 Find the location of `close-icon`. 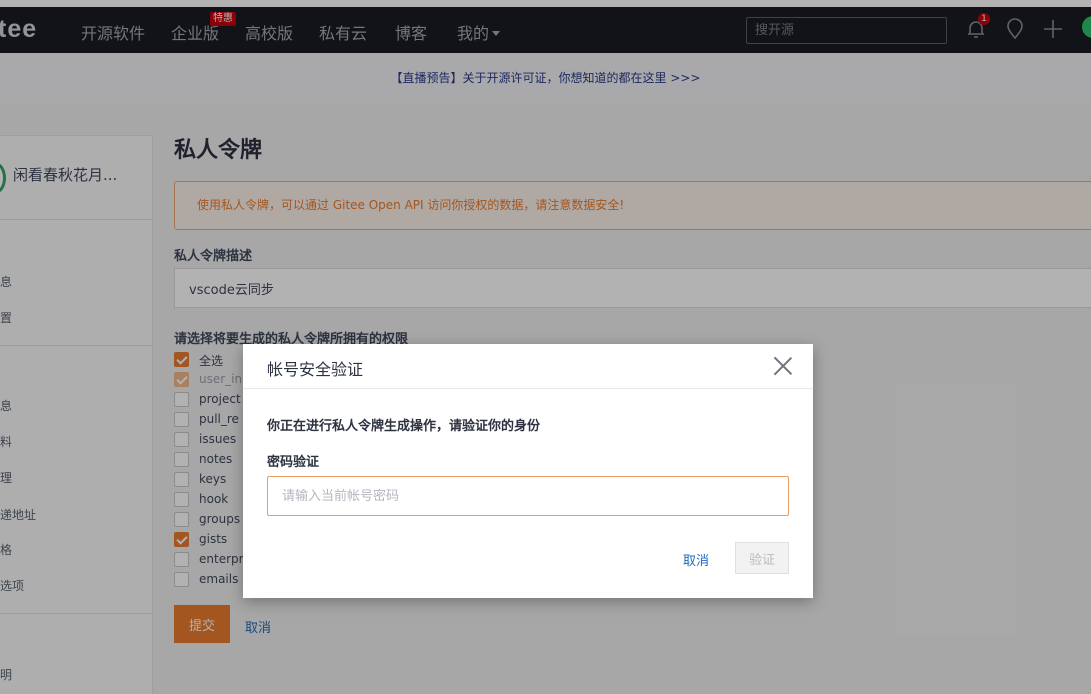

close-icon is located at coordinates (783, 366).